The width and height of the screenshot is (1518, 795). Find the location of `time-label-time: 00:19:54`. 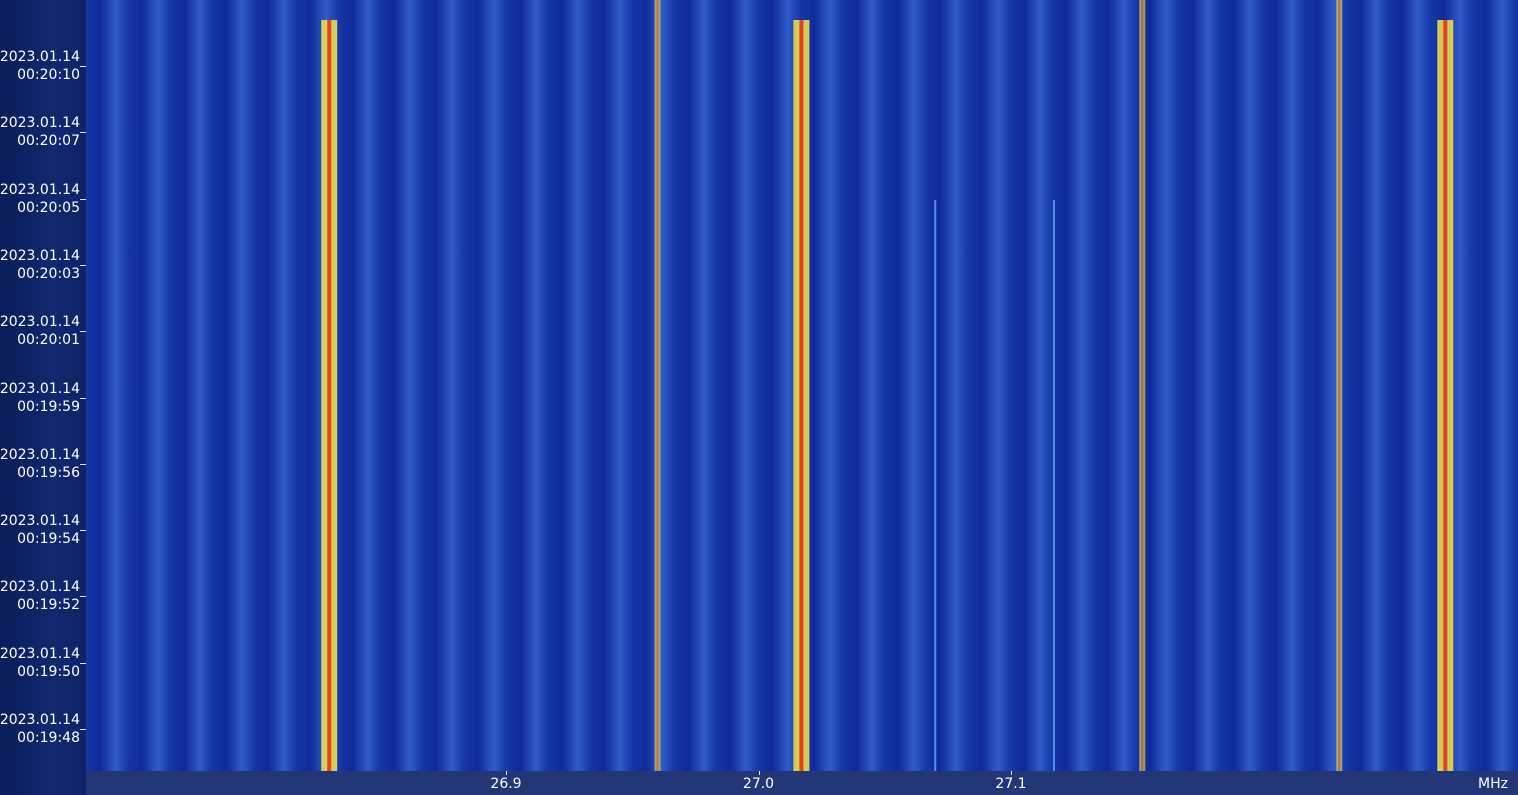

time-label-time: 00:19:54 is located at coordinates (48, 539).